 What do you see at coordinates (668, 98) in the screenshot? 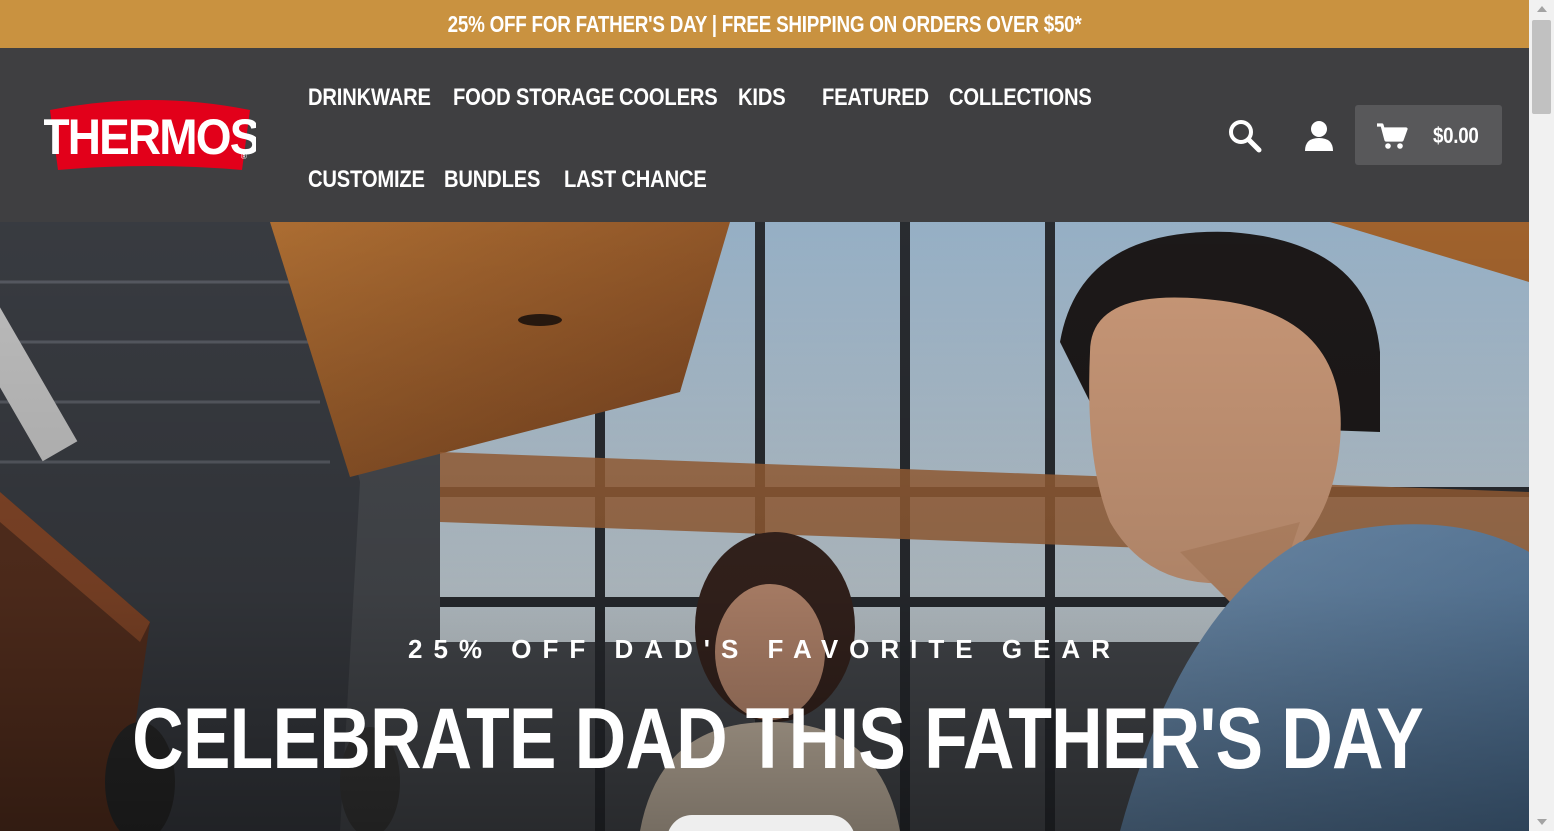
I see `nav-item-coolers: COOLERS` at bounding box center [668, 98].